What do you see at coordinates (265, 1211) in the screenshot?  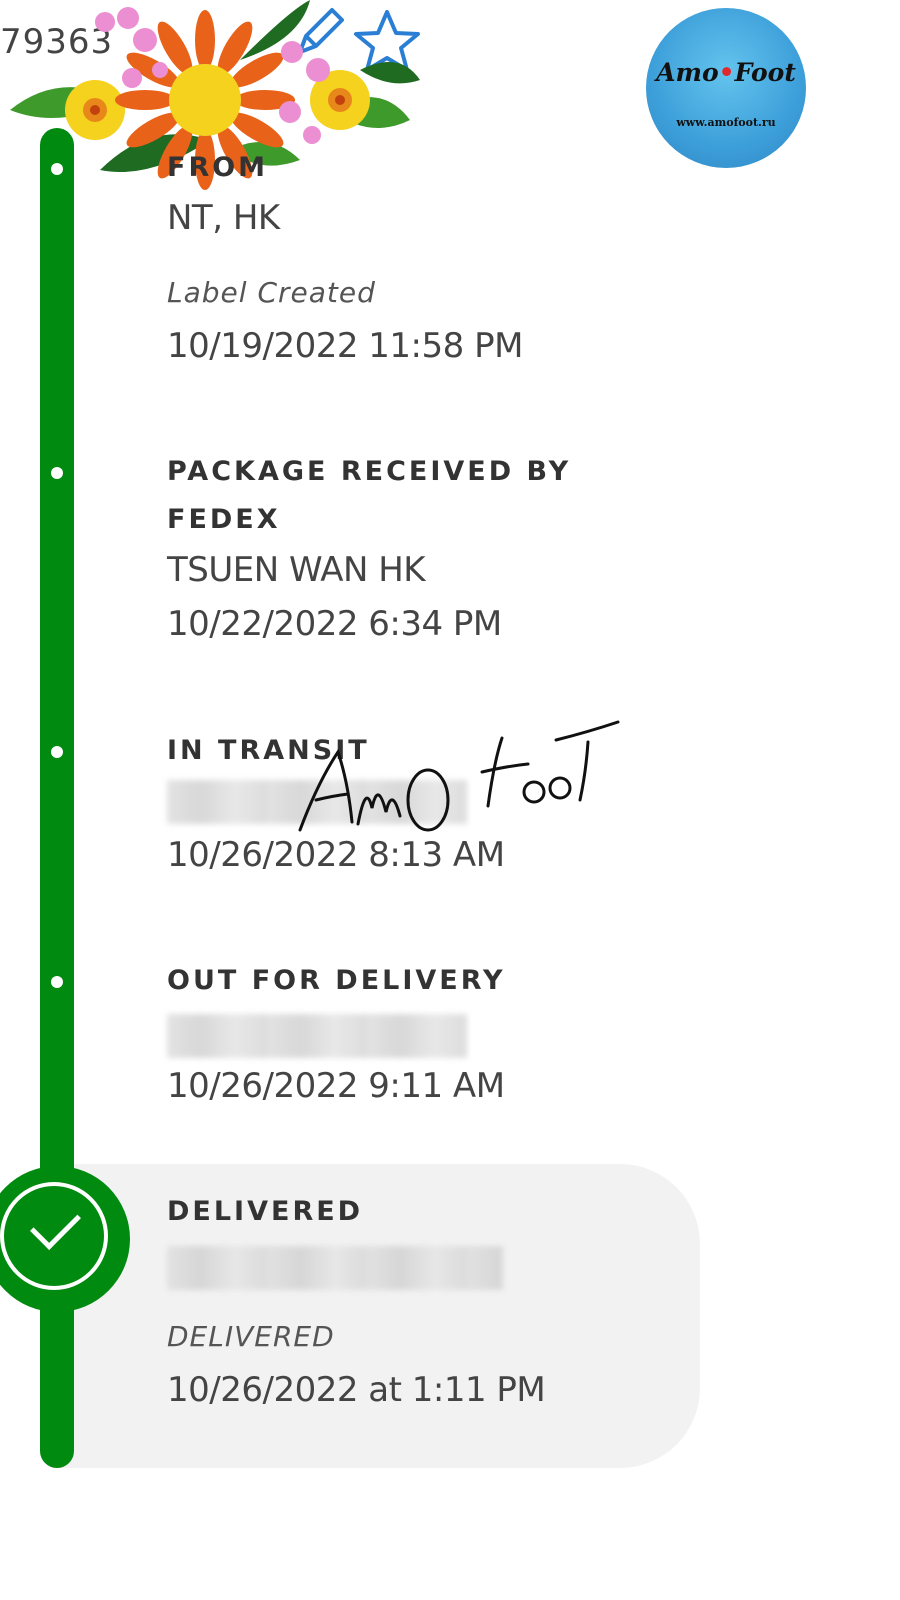 I see `event-heading-delivered: DELIVERED` at bounding box center [265, 1211].